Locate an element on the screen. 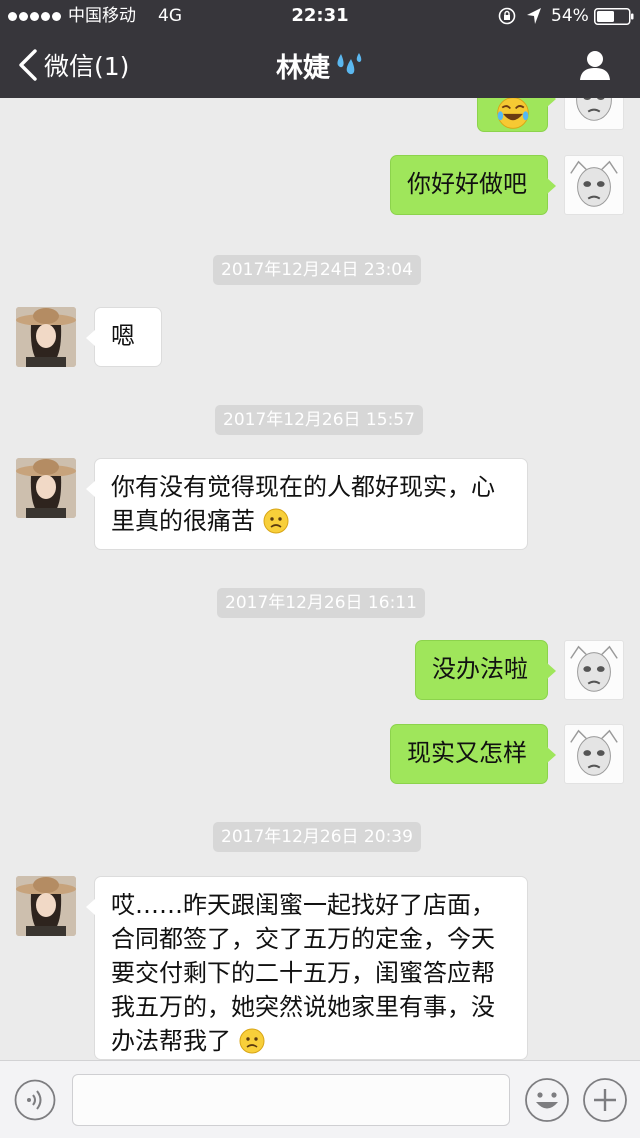 This screenshot has width=640, height=1138. message-bubble-self: 你好好做吧 is located at coordinates (473, 185).